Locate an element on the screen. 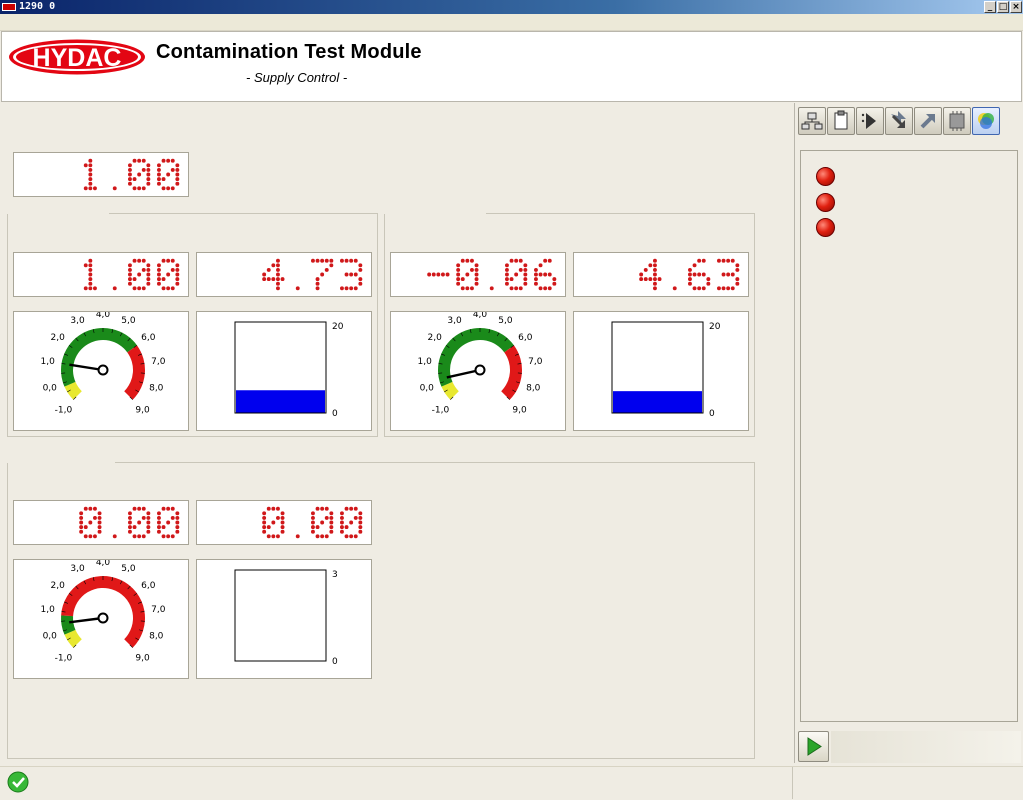 This screenshot has height=800, width=1023. play-button is located at coordinates (813, 746).